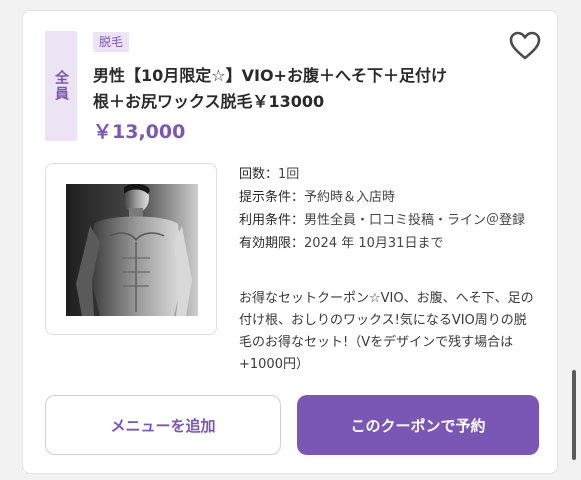  I want to click on detail-count: 回数： 1回, so click(389, 174).